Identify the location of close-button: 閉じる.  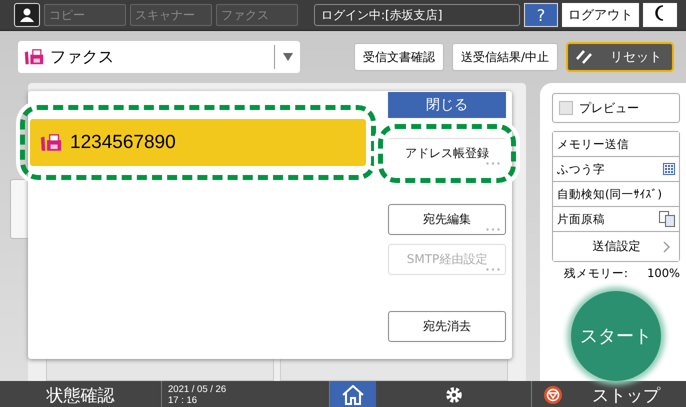
(447, 105).